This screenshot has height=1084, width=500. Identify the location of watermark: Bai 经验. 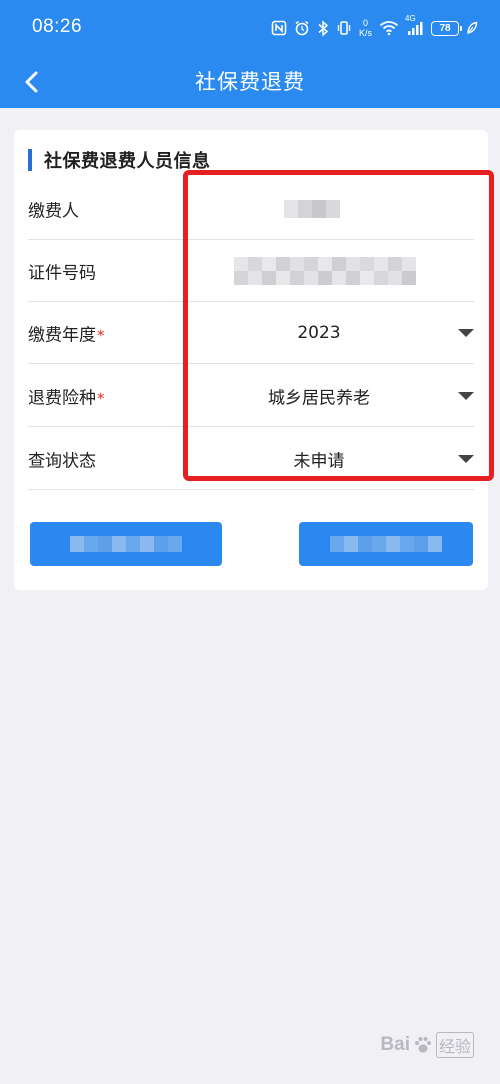
(427, 1045).